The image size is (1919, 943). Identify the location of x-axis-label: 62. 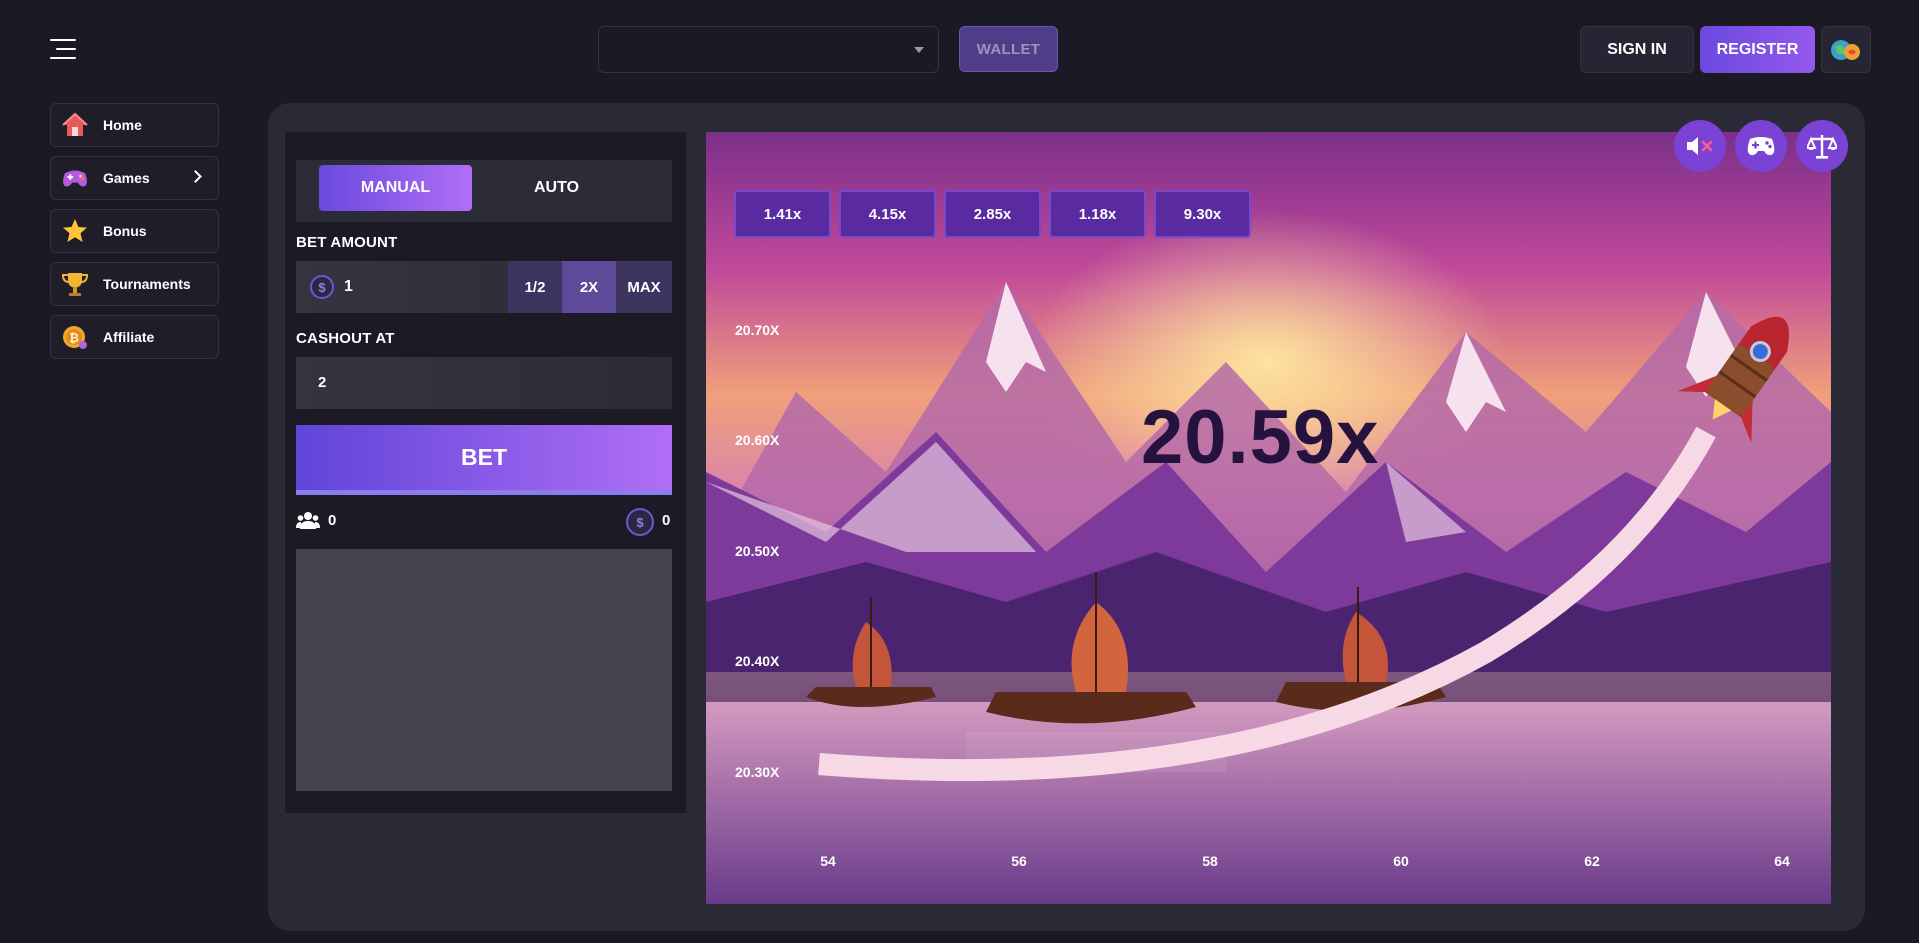
(1592, 861).